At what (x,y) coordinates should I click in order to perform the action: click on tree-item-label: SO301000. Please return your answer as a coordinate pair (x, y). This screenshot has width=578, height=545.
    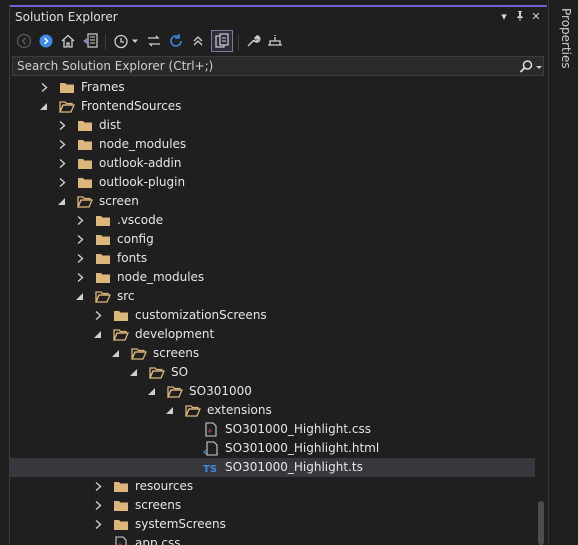
    Looking at the image, I should click on (220, 391).